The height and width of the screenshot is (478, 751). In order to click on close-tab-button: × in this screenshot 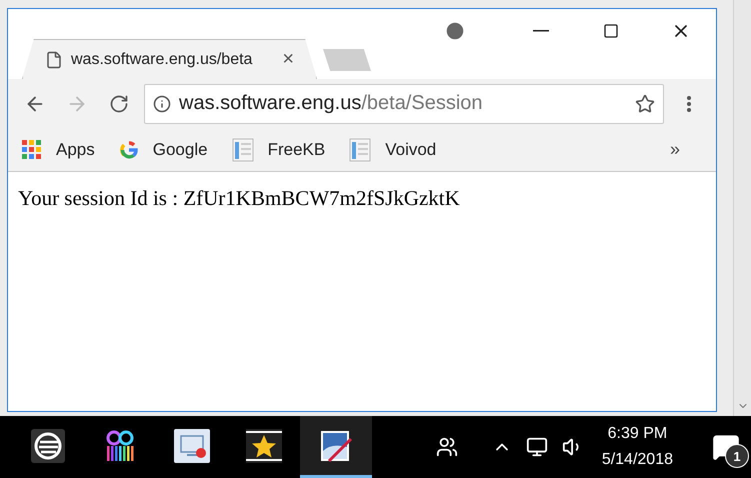, I will do `click(288, 59)`.